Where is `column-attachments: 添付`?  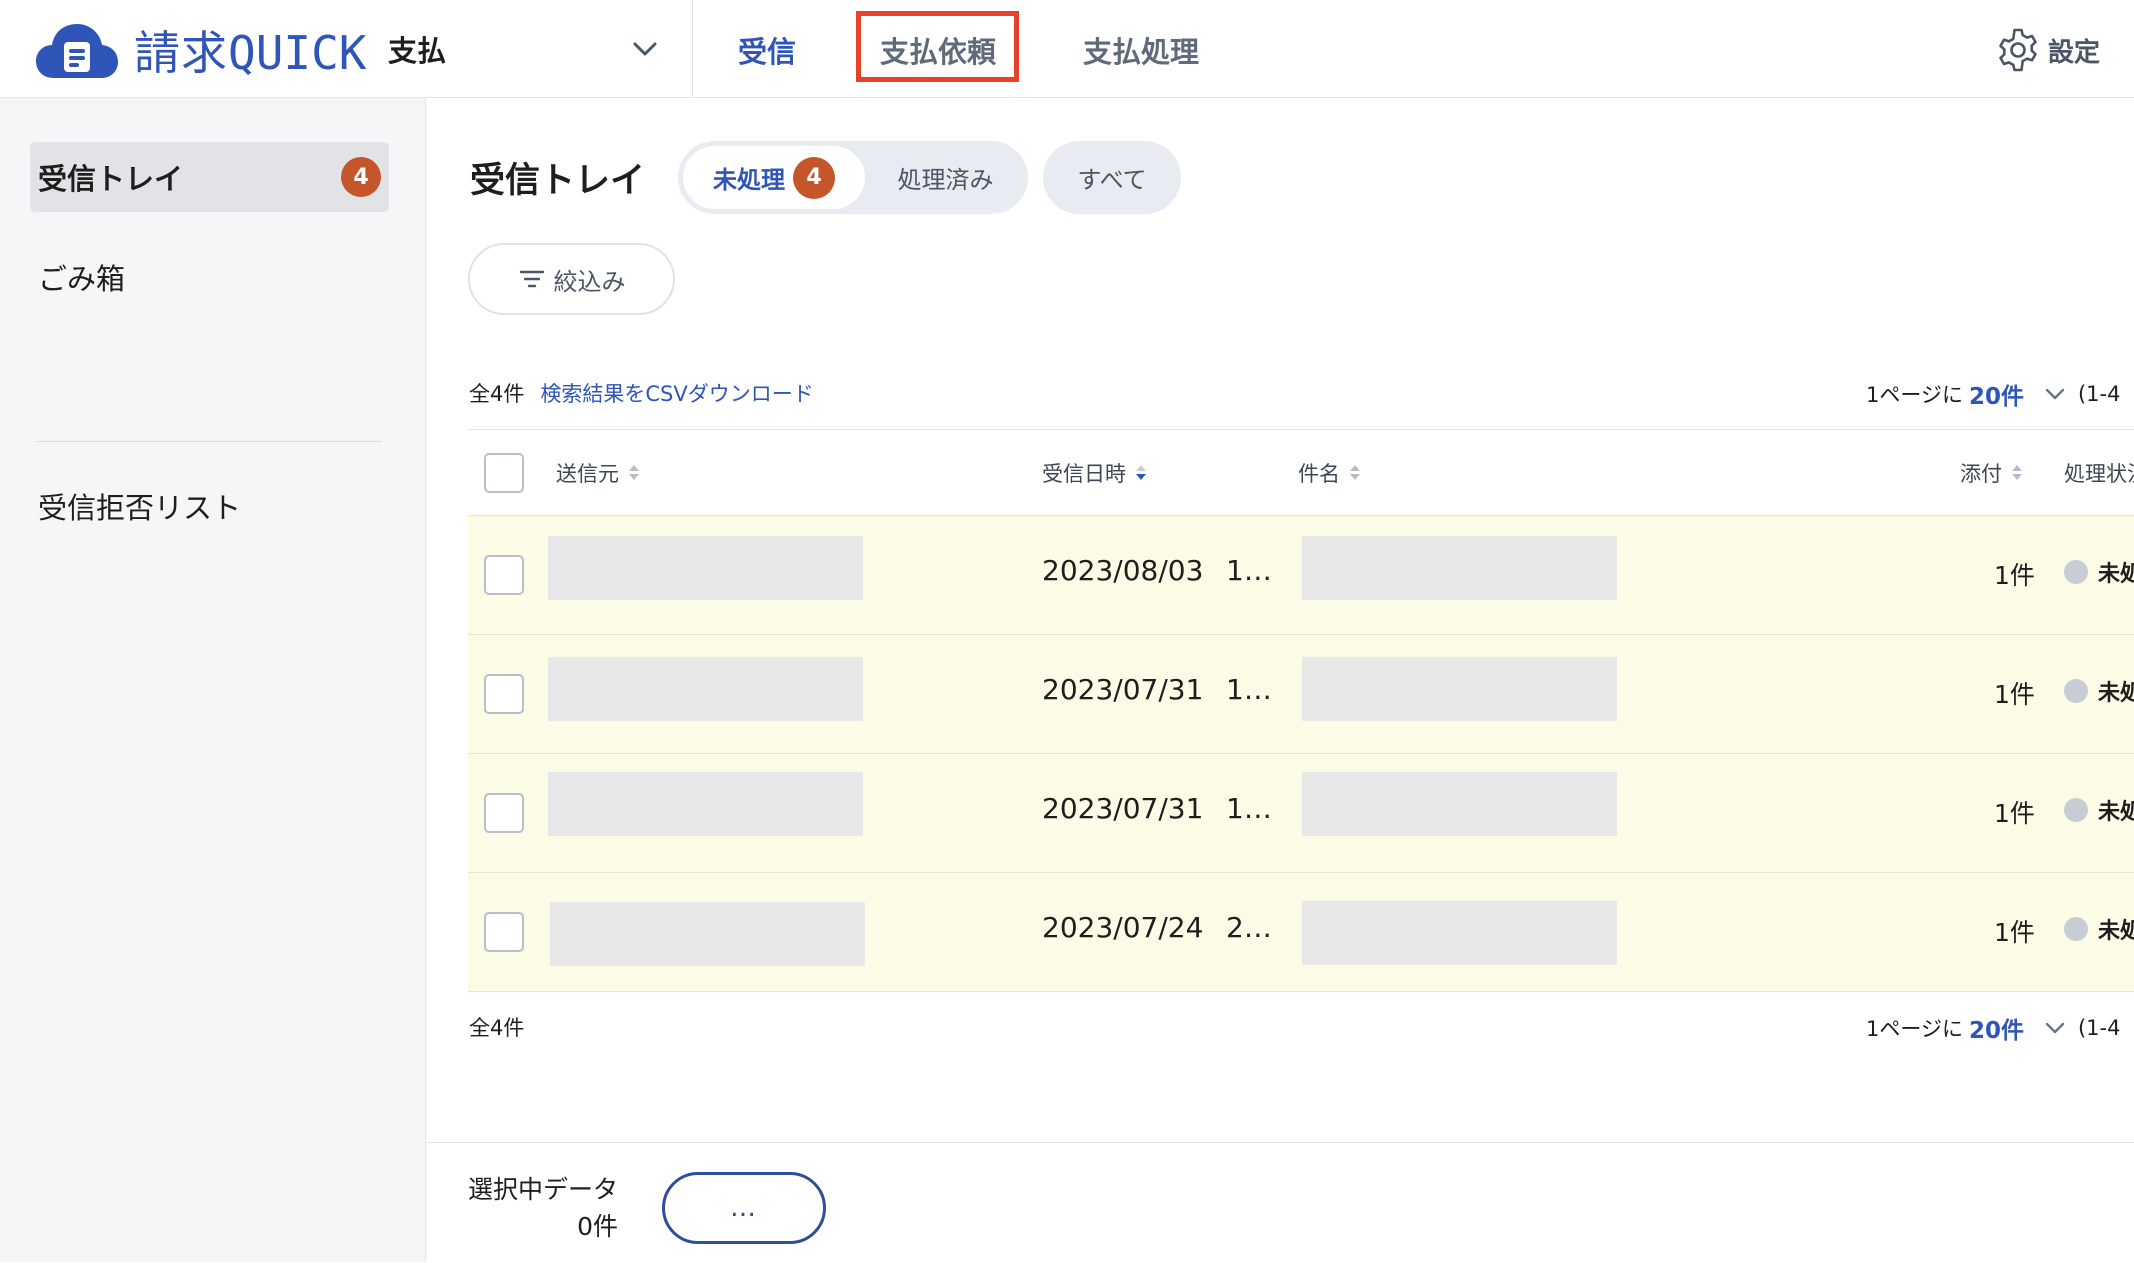 column-attachments: 添付 is located at coordinates (1991, 472).